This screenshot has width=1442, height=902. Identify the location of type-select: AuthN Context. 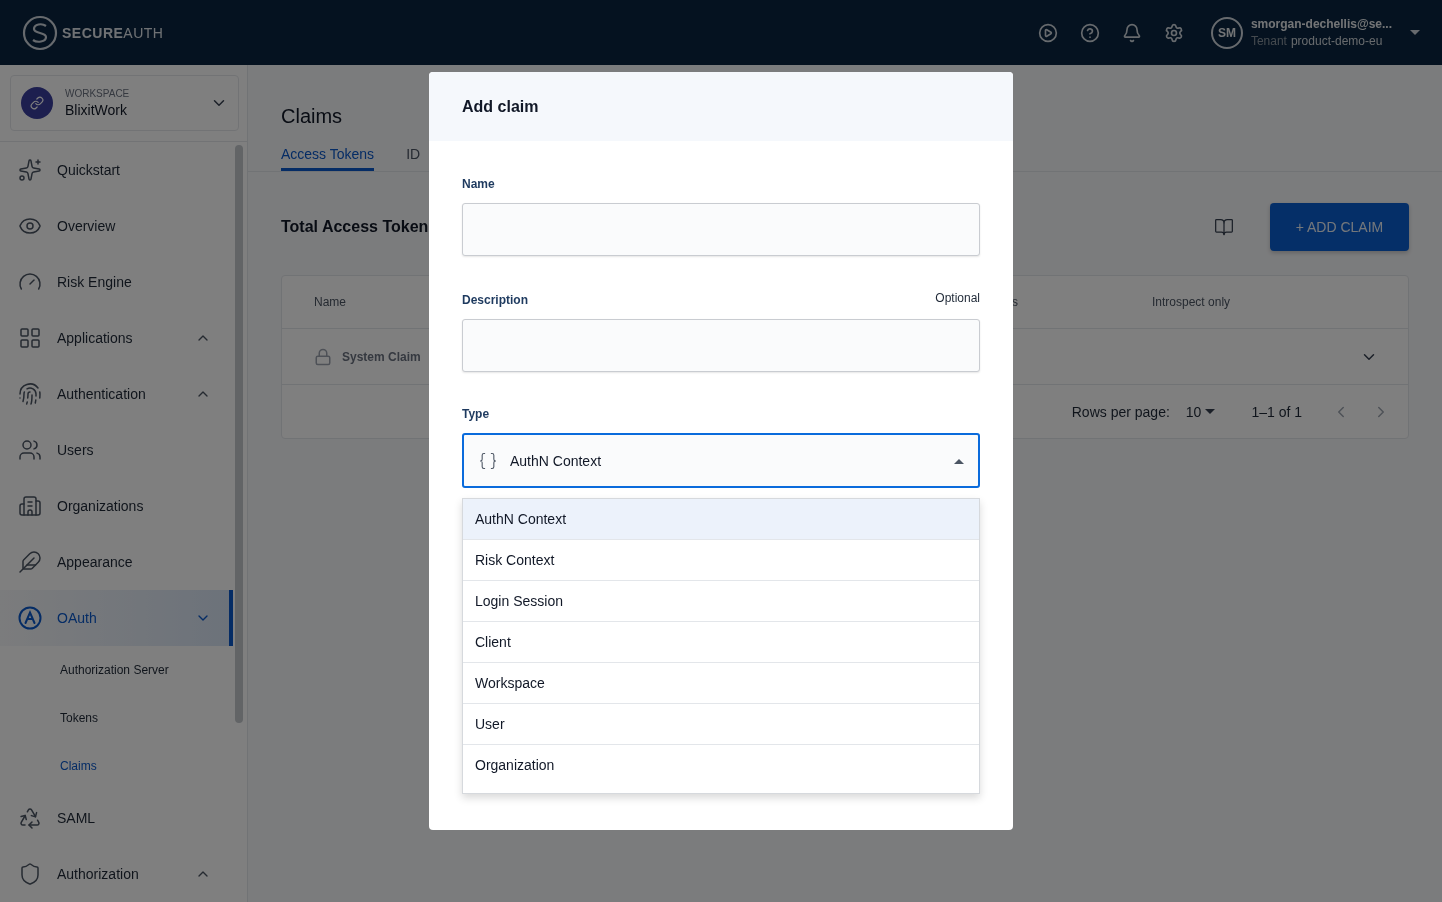
(721, 460).